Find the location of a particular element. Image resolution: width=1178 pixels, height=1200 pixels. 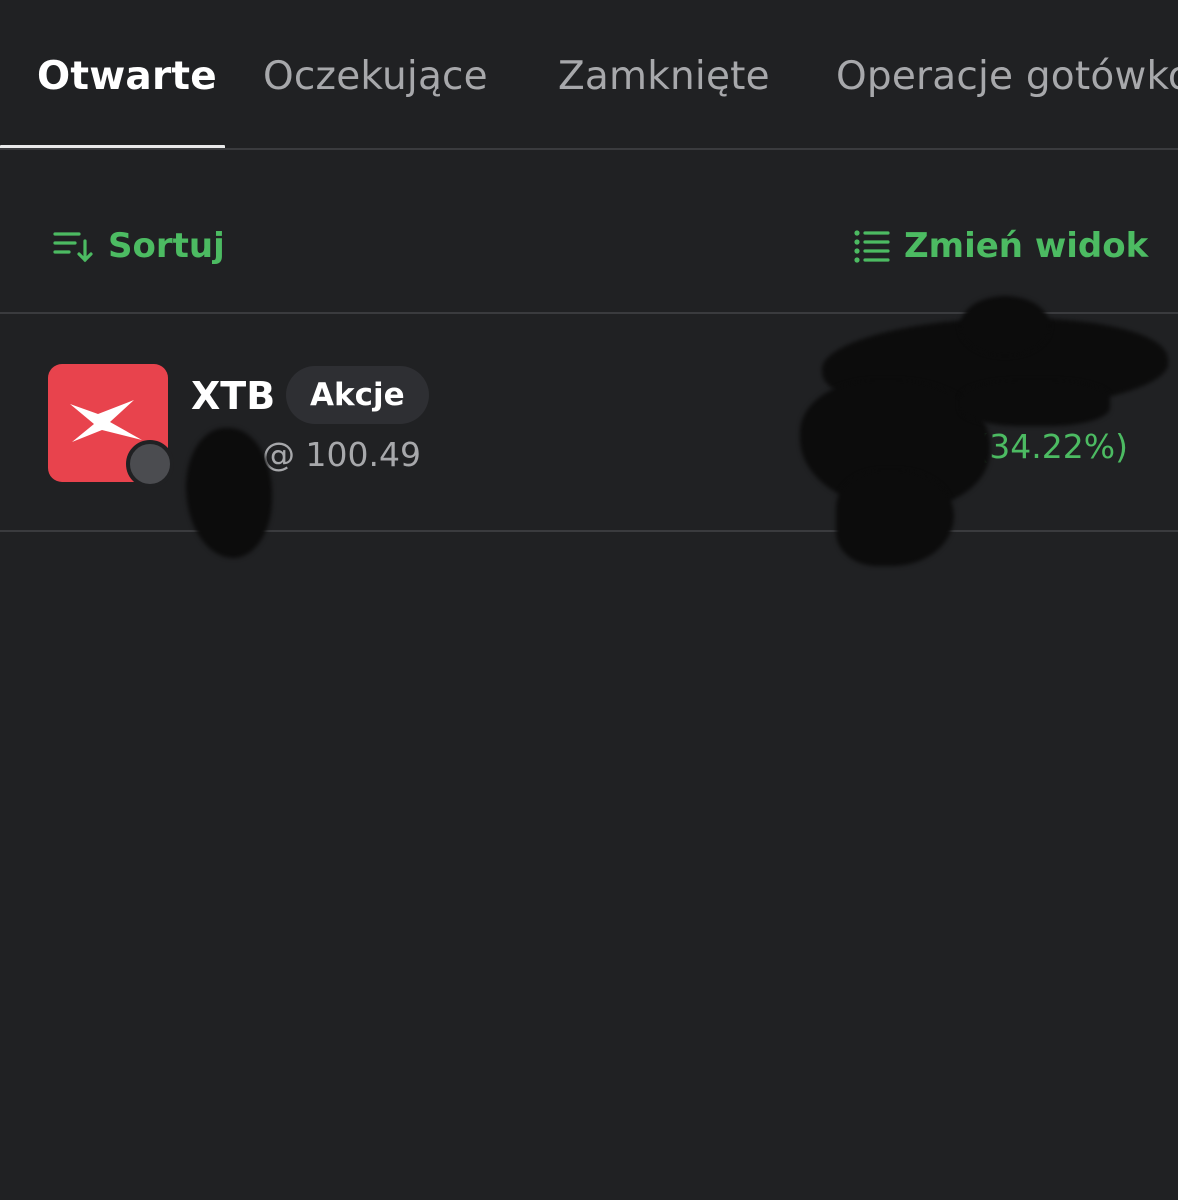

change-view-button: Zmień widok is located at coordinates (1001, 246).